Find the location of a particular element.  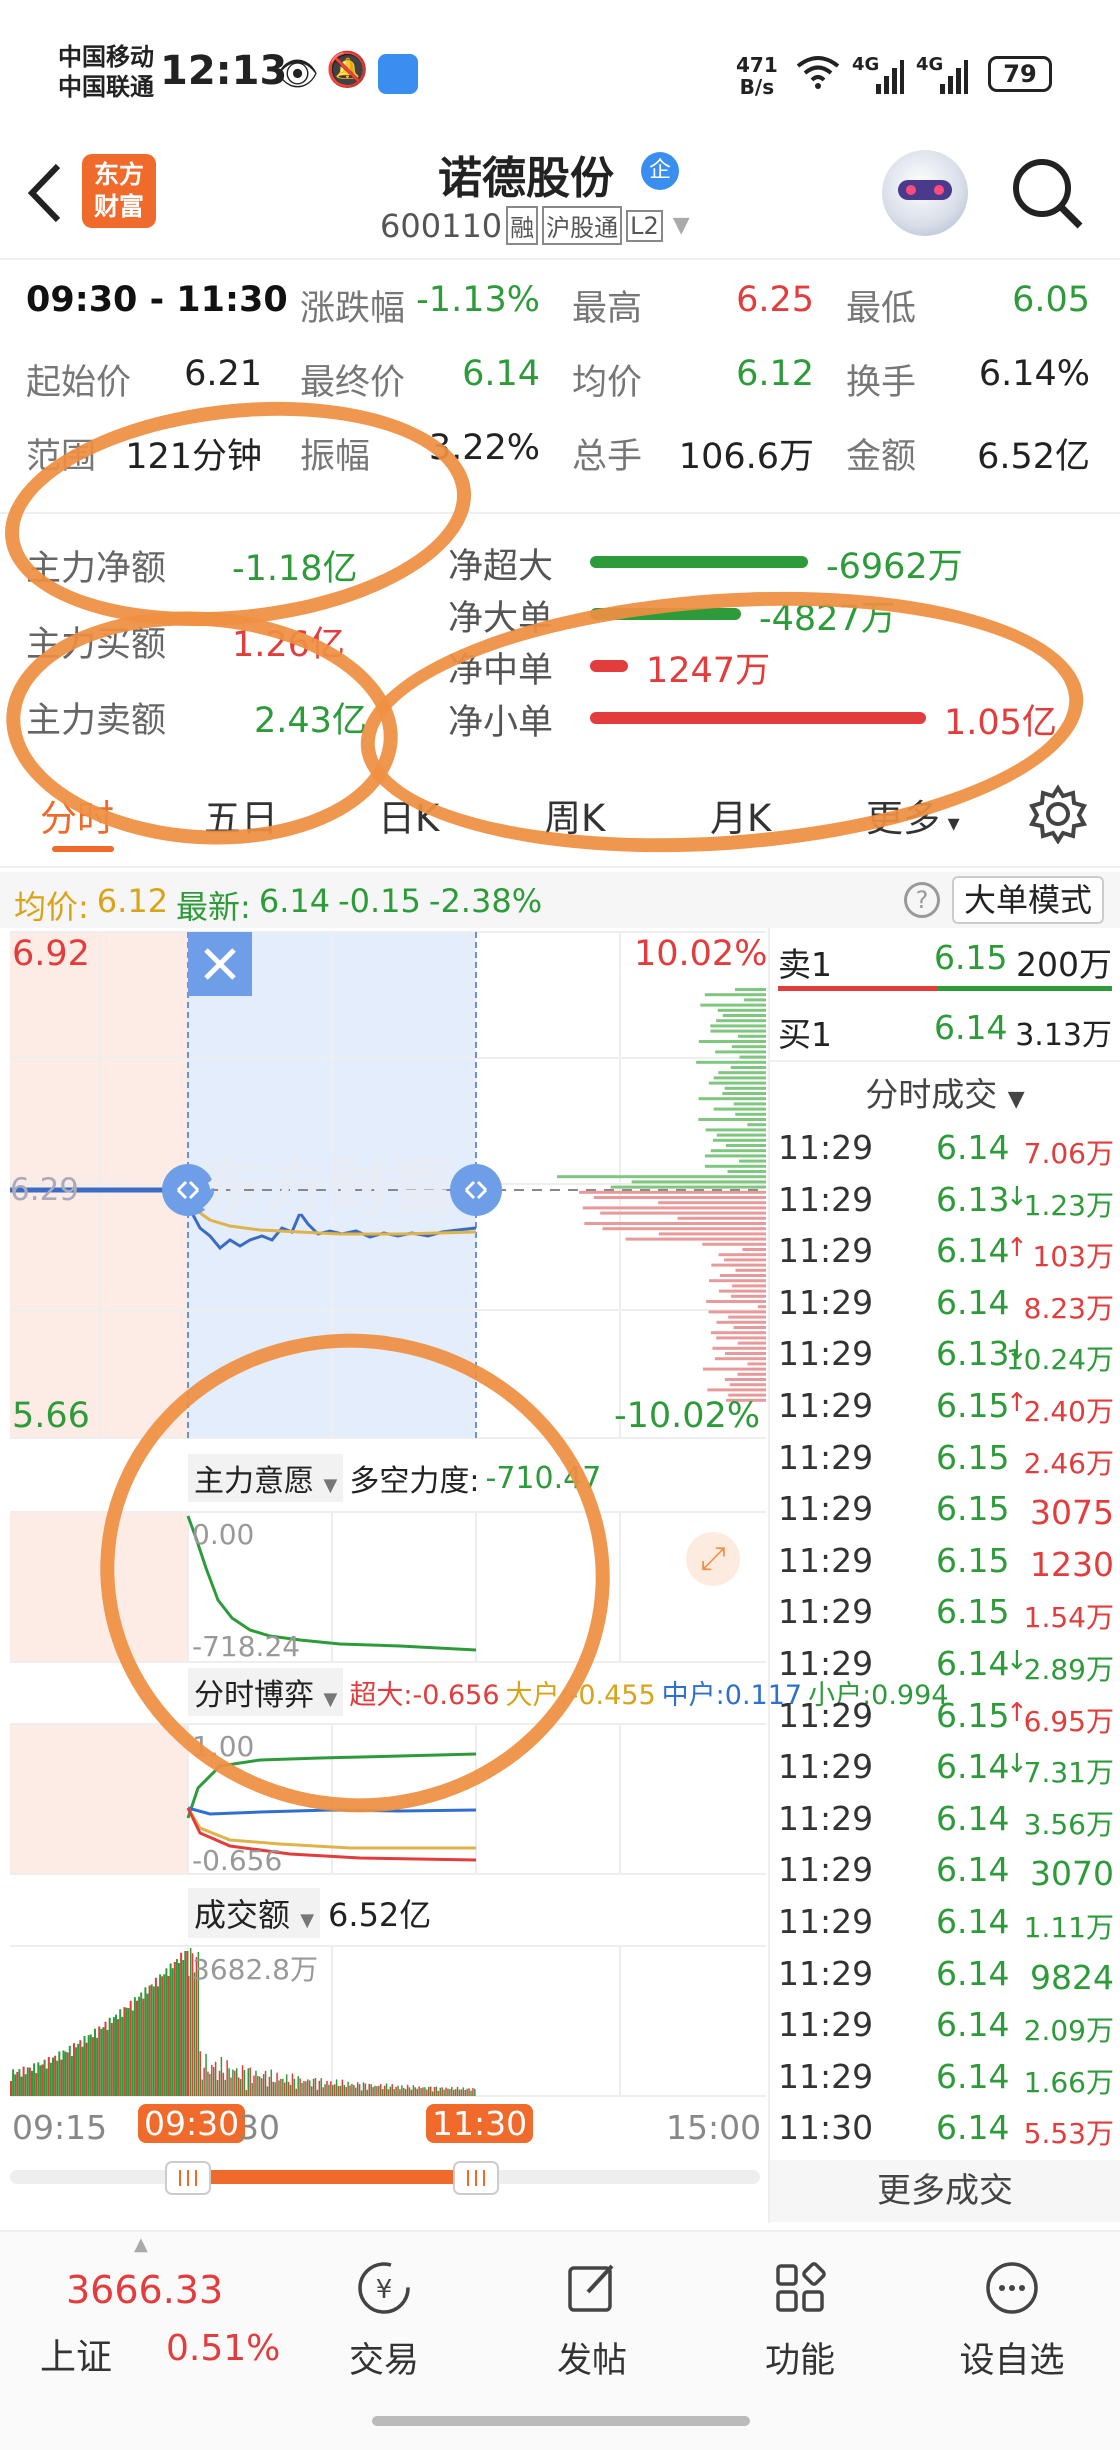

stat-value: 6.52亿 is located at coordinates (1033, 457).